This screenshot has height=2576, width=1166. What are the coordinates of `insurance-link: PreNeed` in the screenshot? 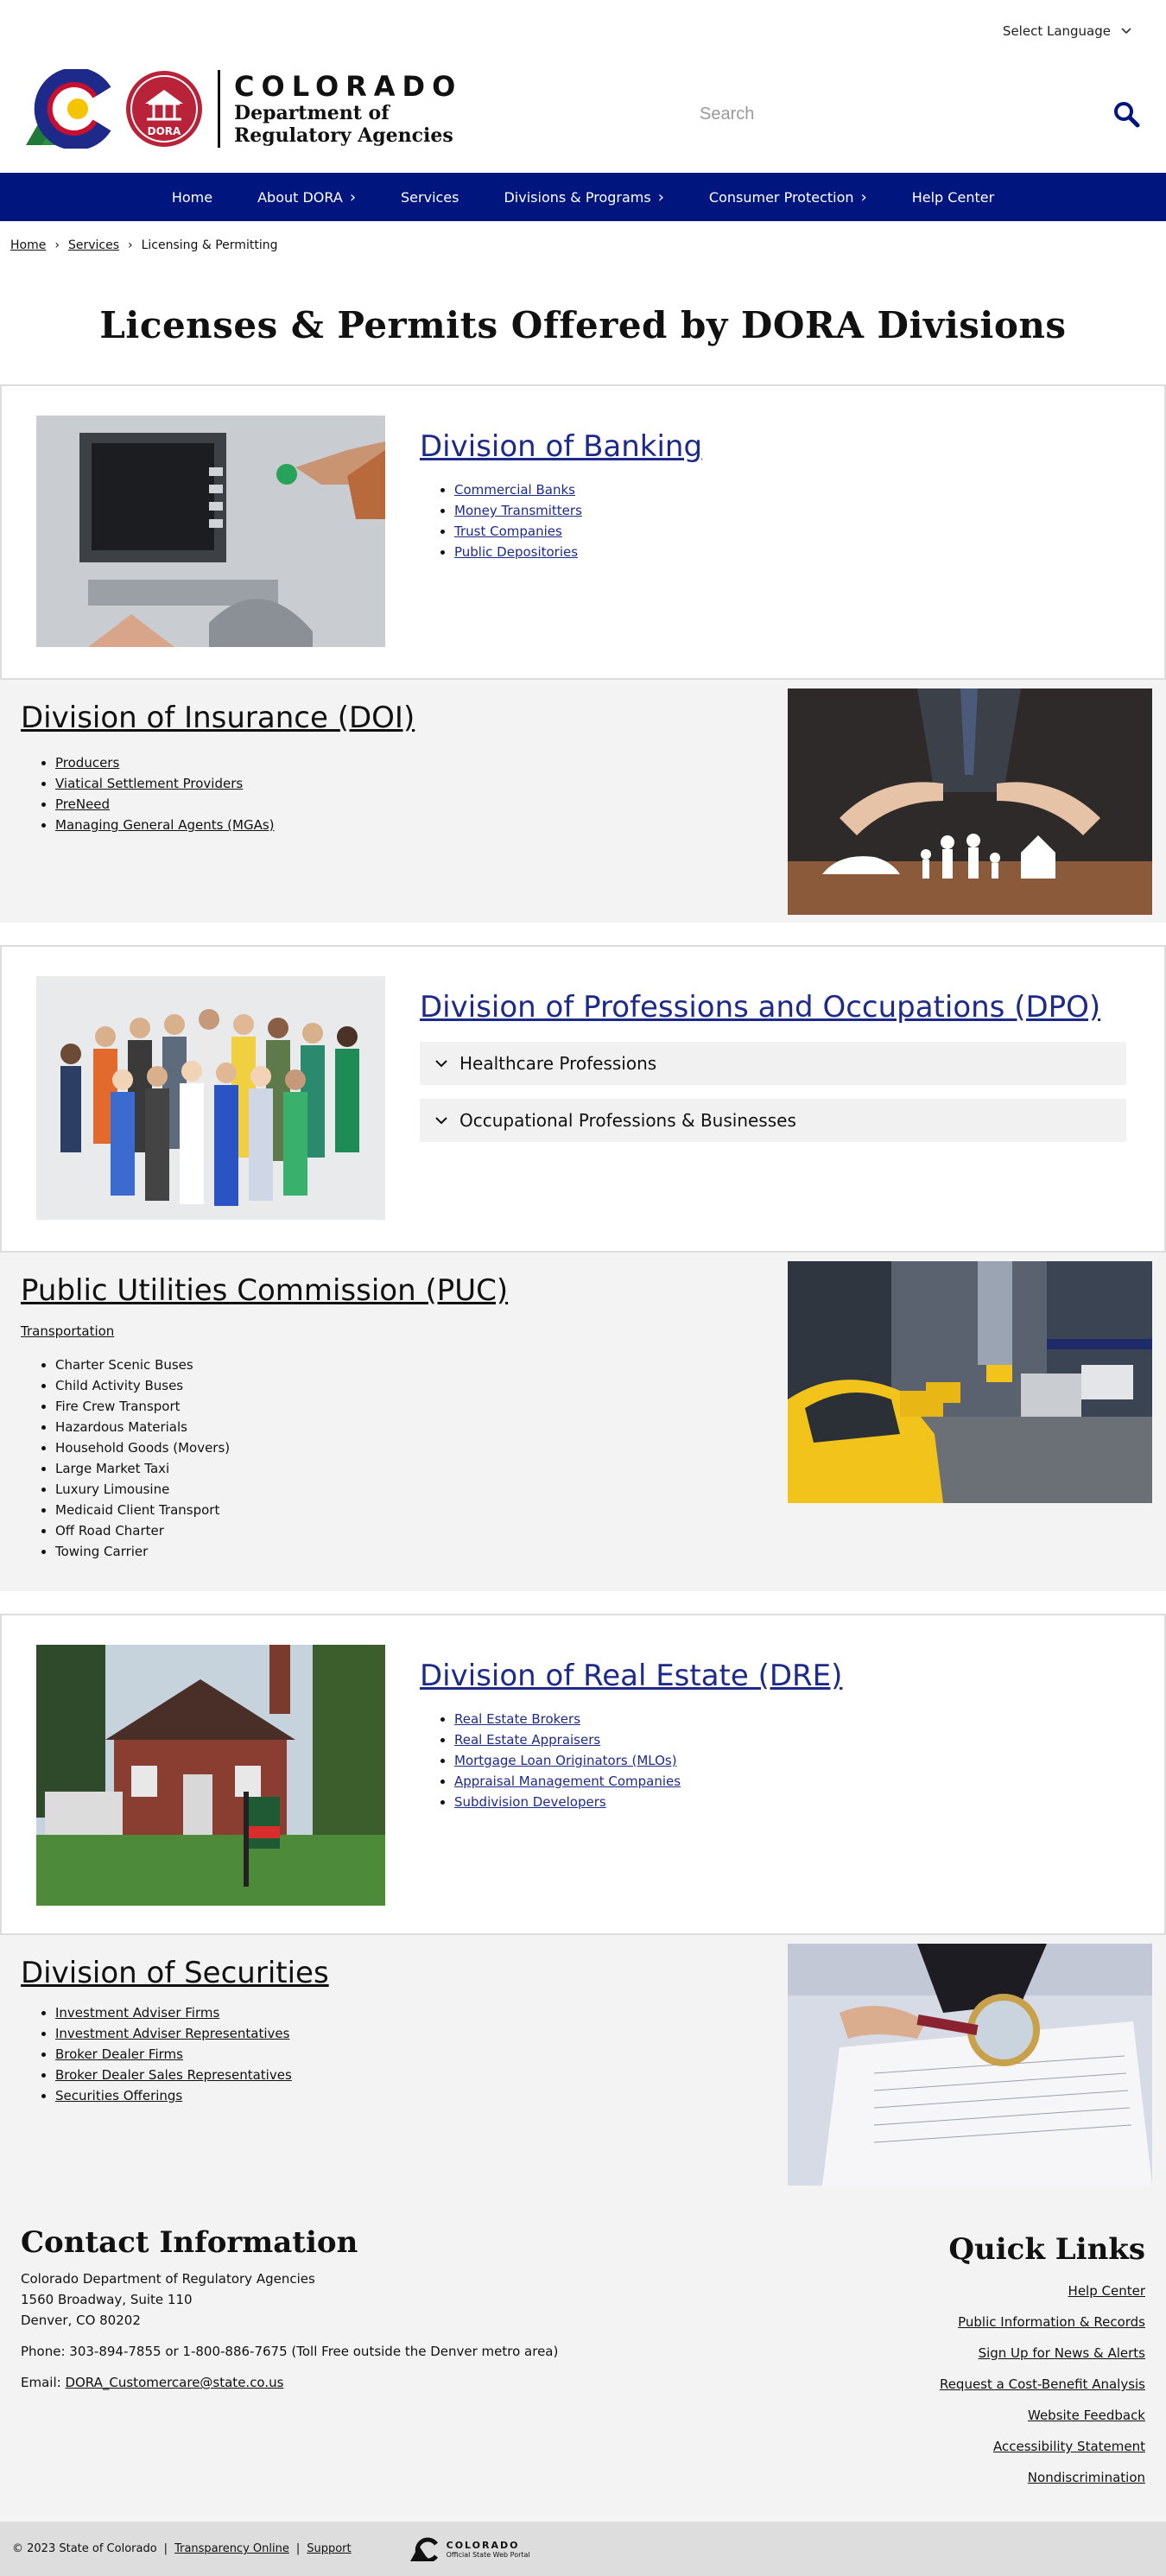 It's located at (83, 804).